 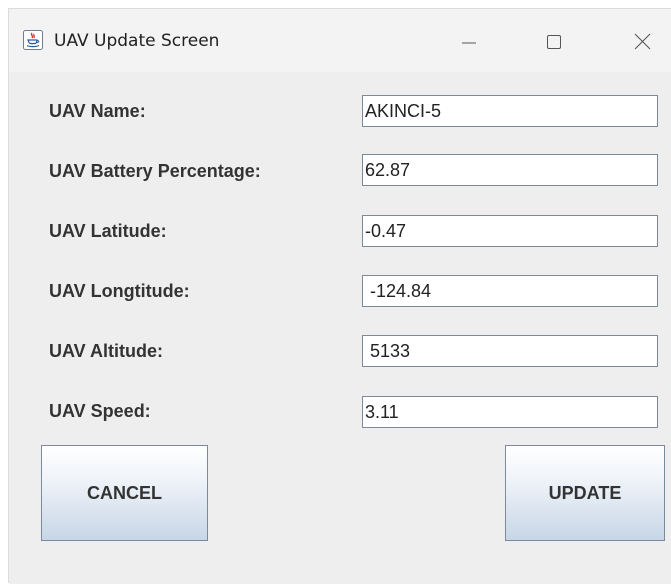 I want to click on minimize-icon, so click(x=469, y=42).